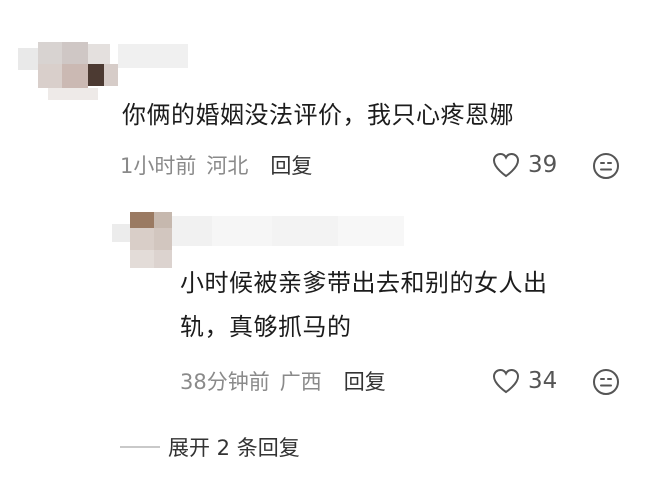 The image size is (660, 490). Describe the element at coordinates (227, 166) in the screenshot. I see `comment-location: 河北` at that location.